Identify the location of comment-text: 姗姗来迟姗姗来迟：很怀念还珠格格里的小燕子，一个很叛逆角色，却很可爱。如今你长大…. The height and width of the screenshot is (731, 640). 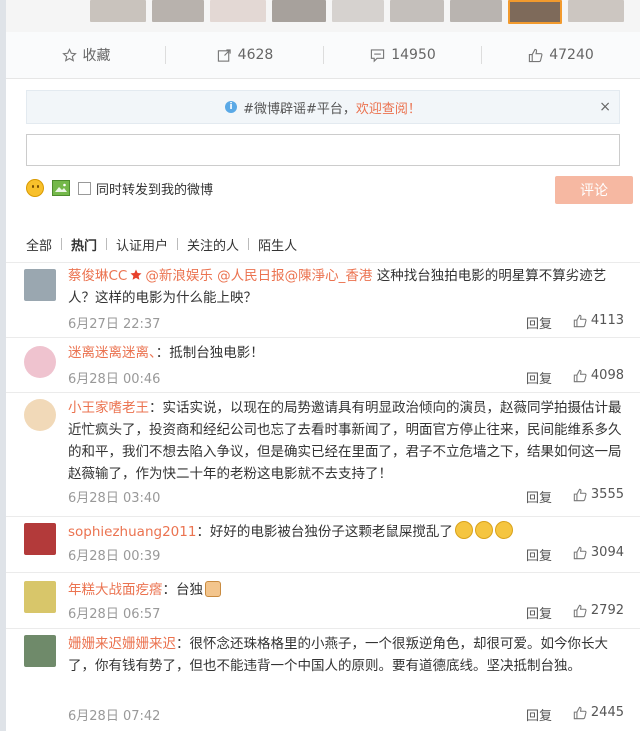
(347, 655).